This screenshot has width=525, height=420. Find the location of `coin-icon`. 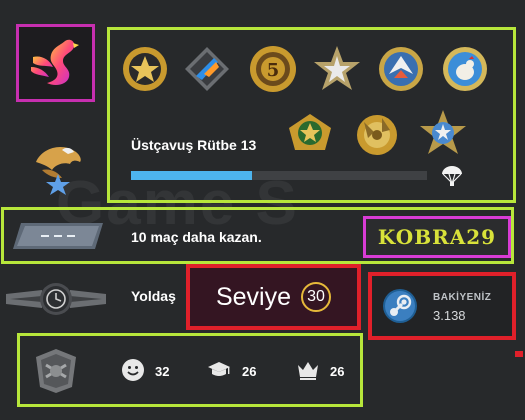

coin-icon is located at coordinates (56, 371).